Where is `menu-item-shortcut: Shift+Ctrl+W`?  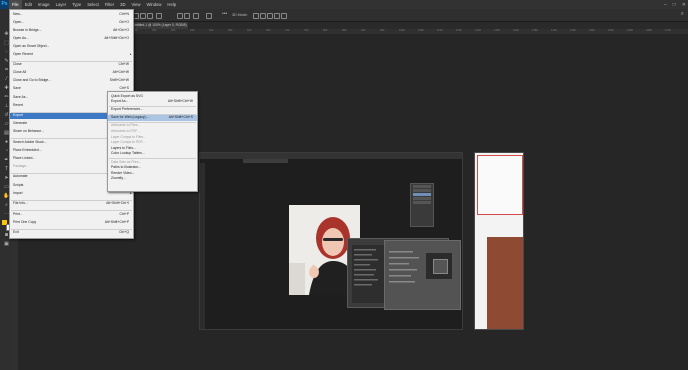
menu-item-shortcut: Shift+Ctrl+W is located at coordinates (119, 80).